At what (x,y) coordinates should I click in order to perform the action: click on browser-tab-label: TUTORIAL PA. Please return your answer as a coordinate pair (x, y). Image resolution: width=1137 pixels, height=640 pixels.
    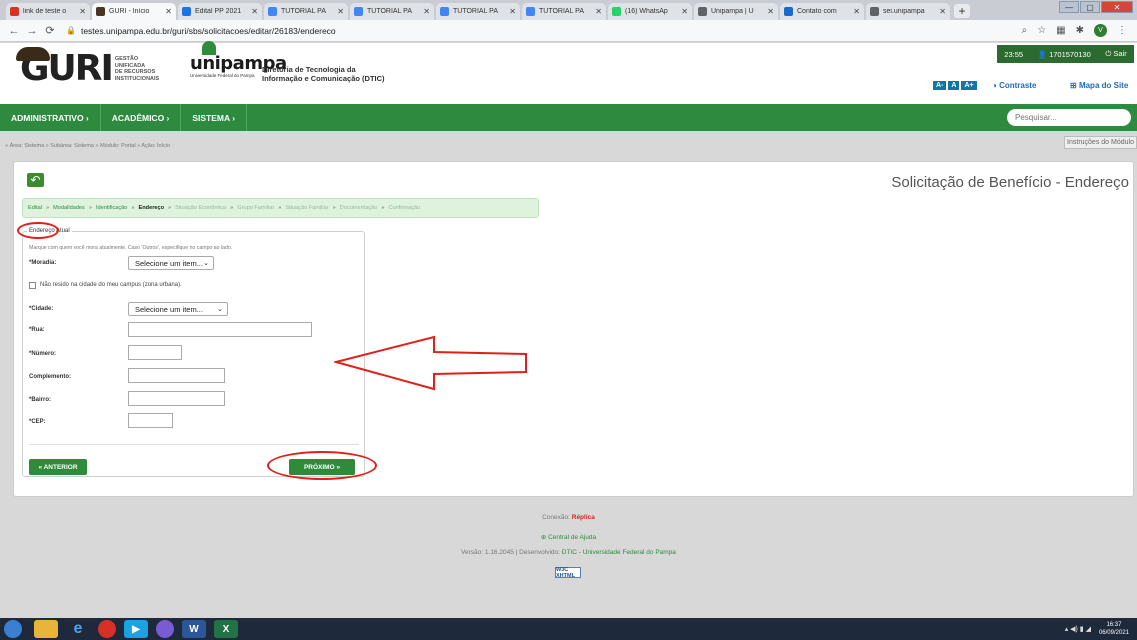
    Looking at the image, I should click on (475, 11).